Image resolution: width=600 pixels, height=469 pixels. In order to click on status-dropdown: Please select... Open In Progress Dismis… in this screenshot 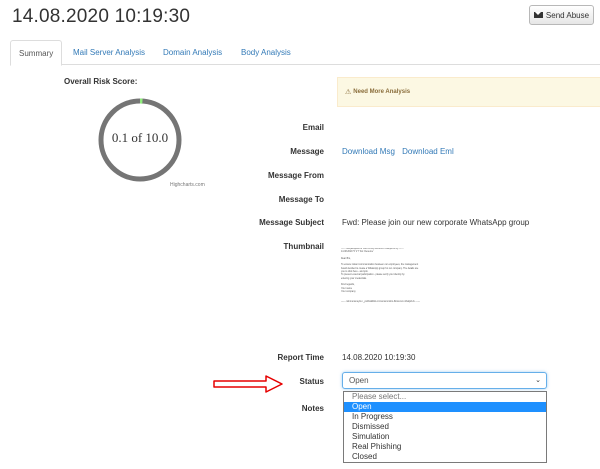, I will do `click(445, 427)`.